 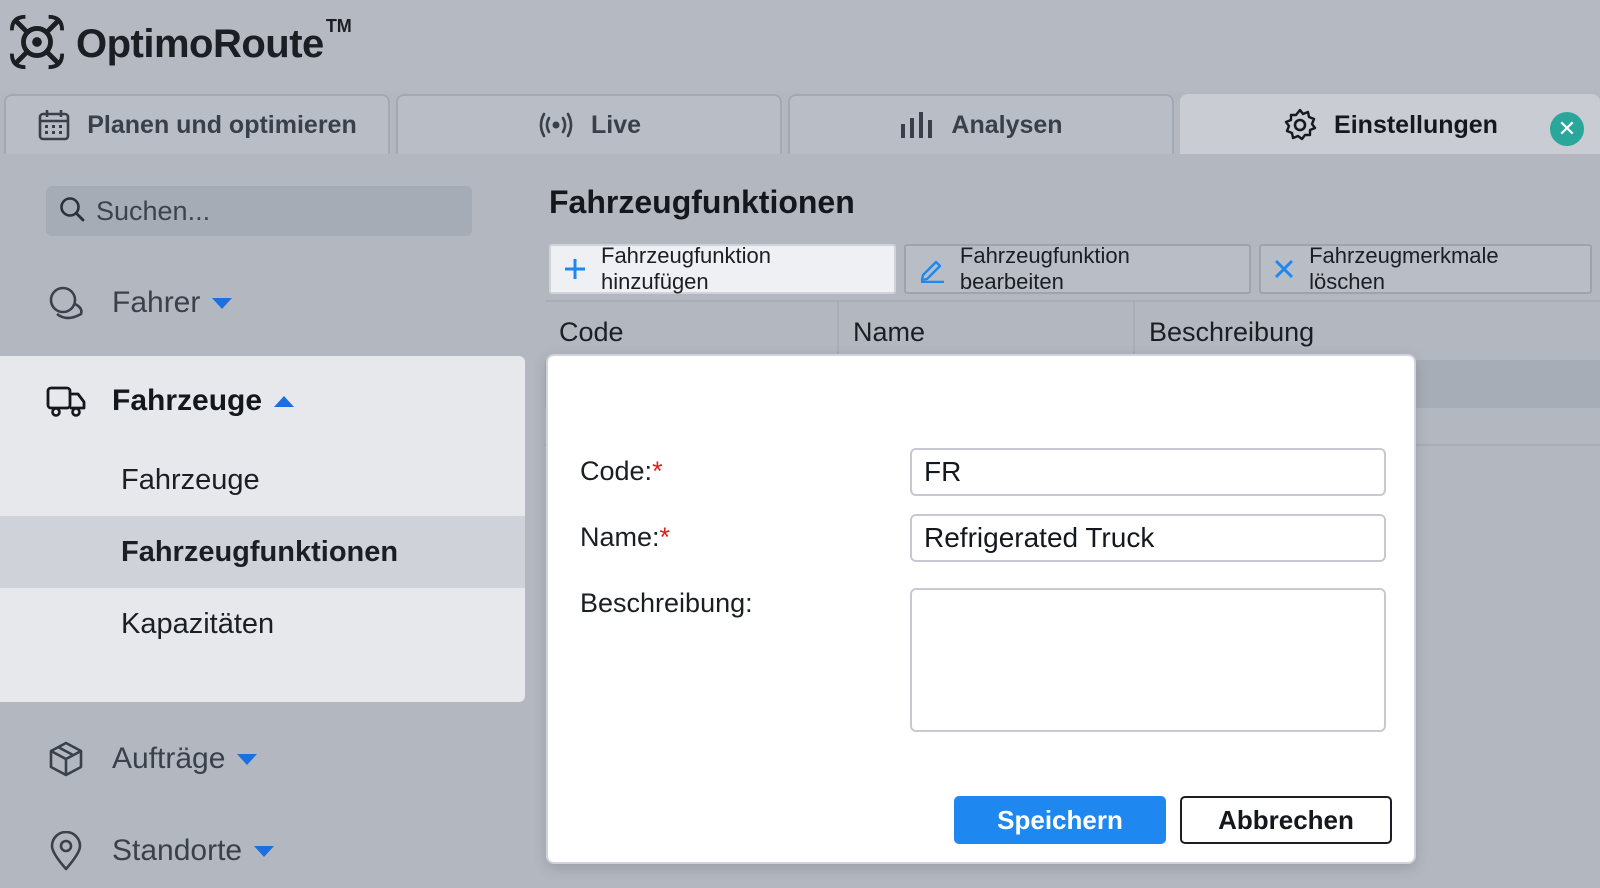 What do you see at coordinates (262, 759) in the screenshot?
I see `sidebar-group-auftraege: Aufträge` at bounding box center [262, 759].